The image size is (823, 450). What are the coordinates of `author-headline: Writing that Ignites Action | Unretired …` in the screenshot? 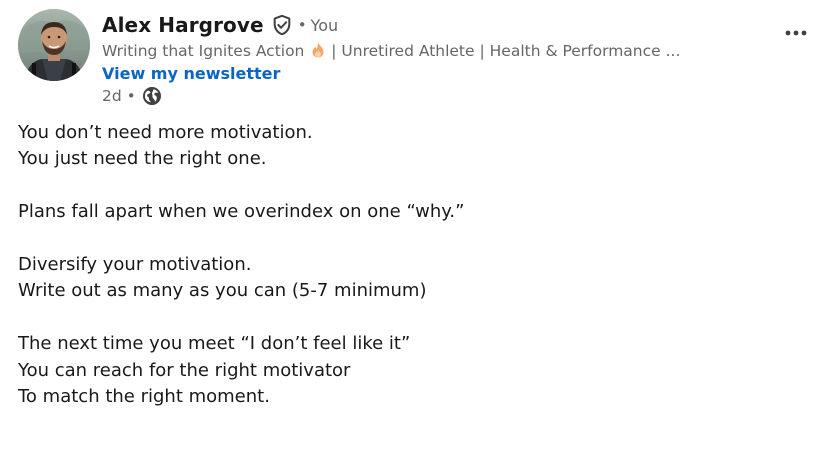 It's located at (402, 51).